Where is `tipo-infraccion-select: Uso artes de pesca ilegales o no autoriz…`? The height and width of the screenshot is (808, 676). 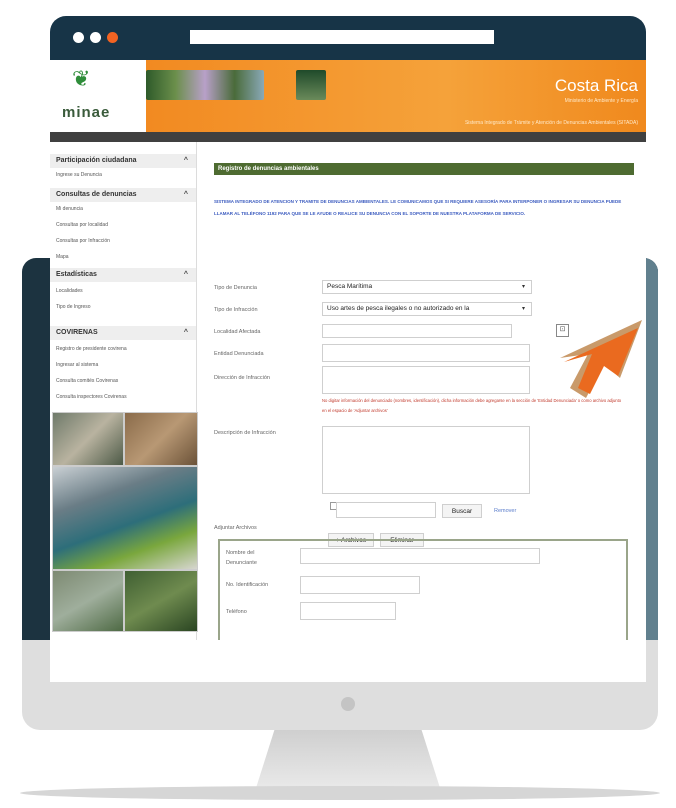
tipo-infraccion-select: Uso artes de pesca ilegales o no autoriz… is located at coordinates (427, 309).